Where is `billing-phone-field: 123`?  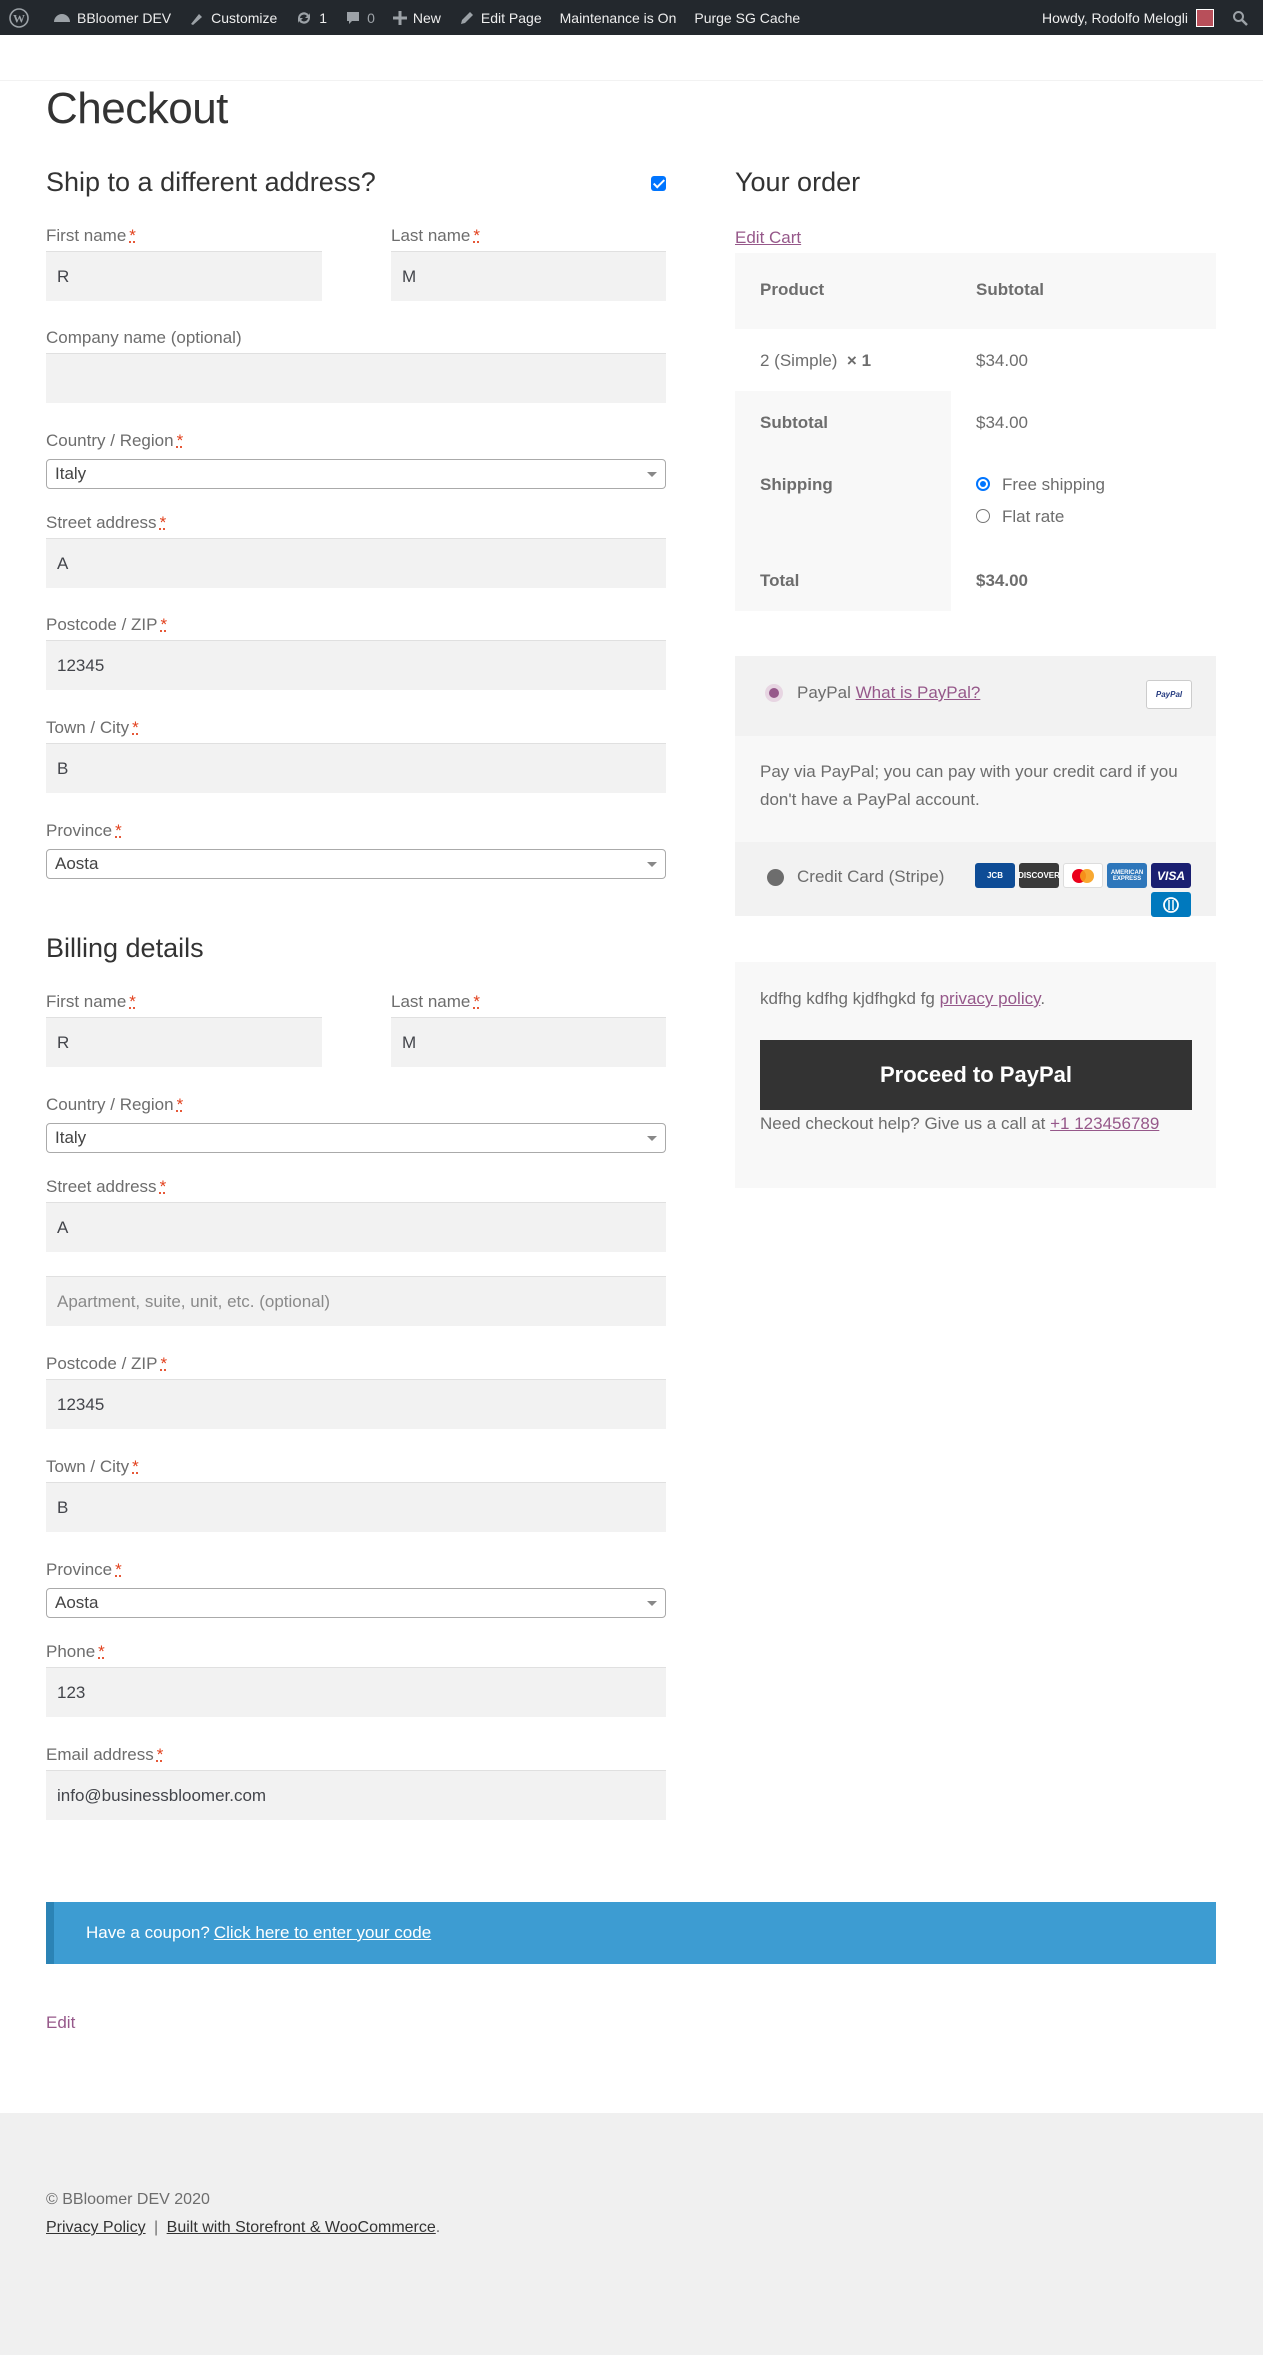
billing-phone-field: 123 is located at coordinates (356, 1692).